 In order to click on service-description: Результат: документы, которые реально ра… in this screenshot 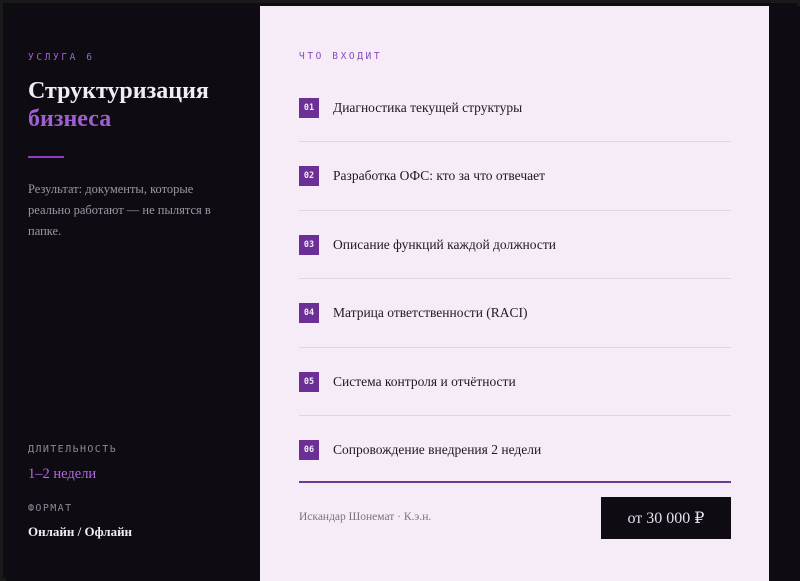, I will do `click(119, 210)`.